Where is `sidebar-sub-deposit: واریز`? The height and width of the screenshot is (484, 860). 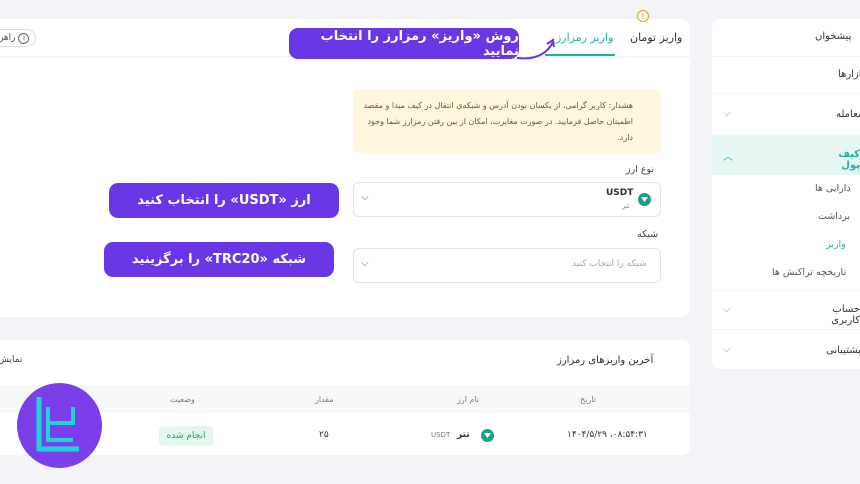
sidebar-sub-deposit: واریز is located at coordinates (836, 244).